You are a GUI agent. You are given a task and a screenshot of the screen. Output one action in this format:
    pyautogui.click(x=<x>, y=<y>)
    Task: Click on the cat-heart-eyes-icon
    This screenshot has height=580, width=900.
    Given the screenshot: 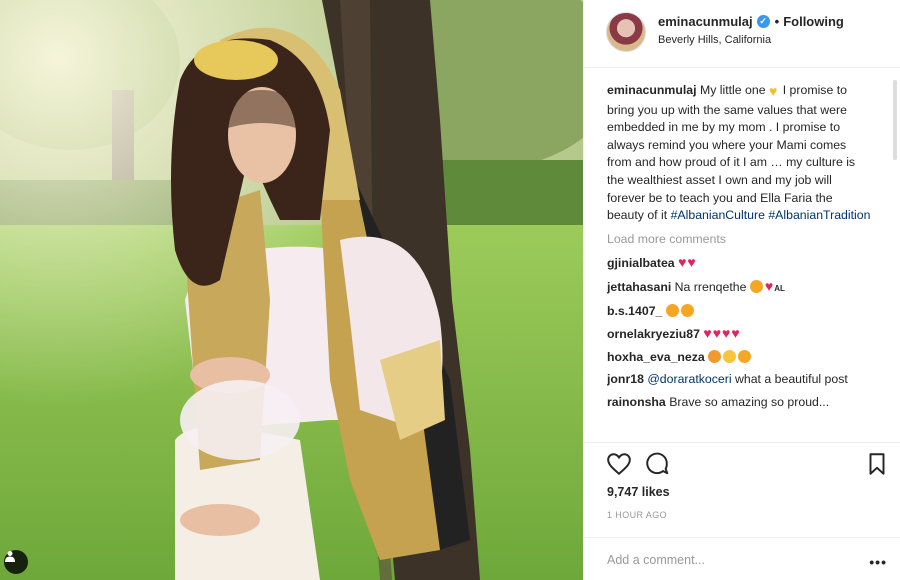 What is the action you would take?
    pyautogui.click(x=715, y=356)
    